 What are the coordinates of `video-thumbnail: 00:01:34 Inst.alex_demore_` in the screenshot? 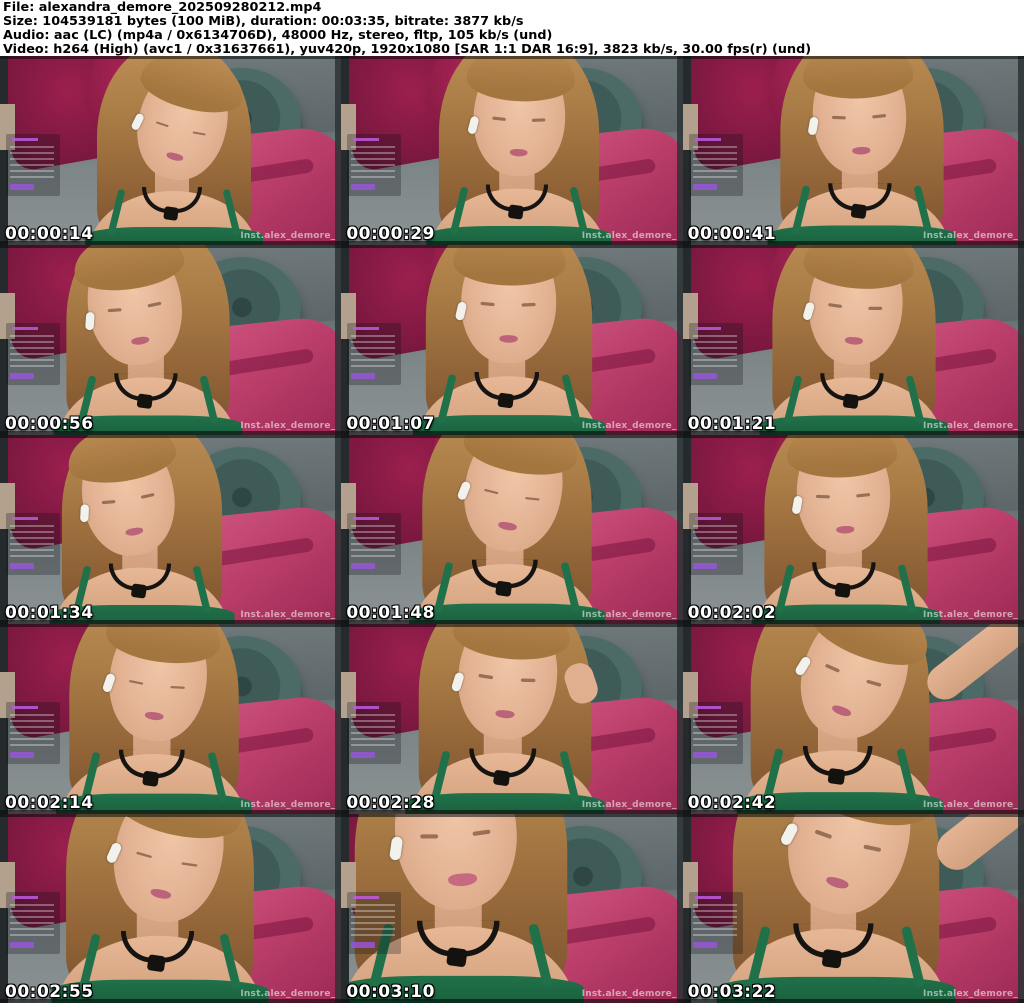 It's located at (171, 529).